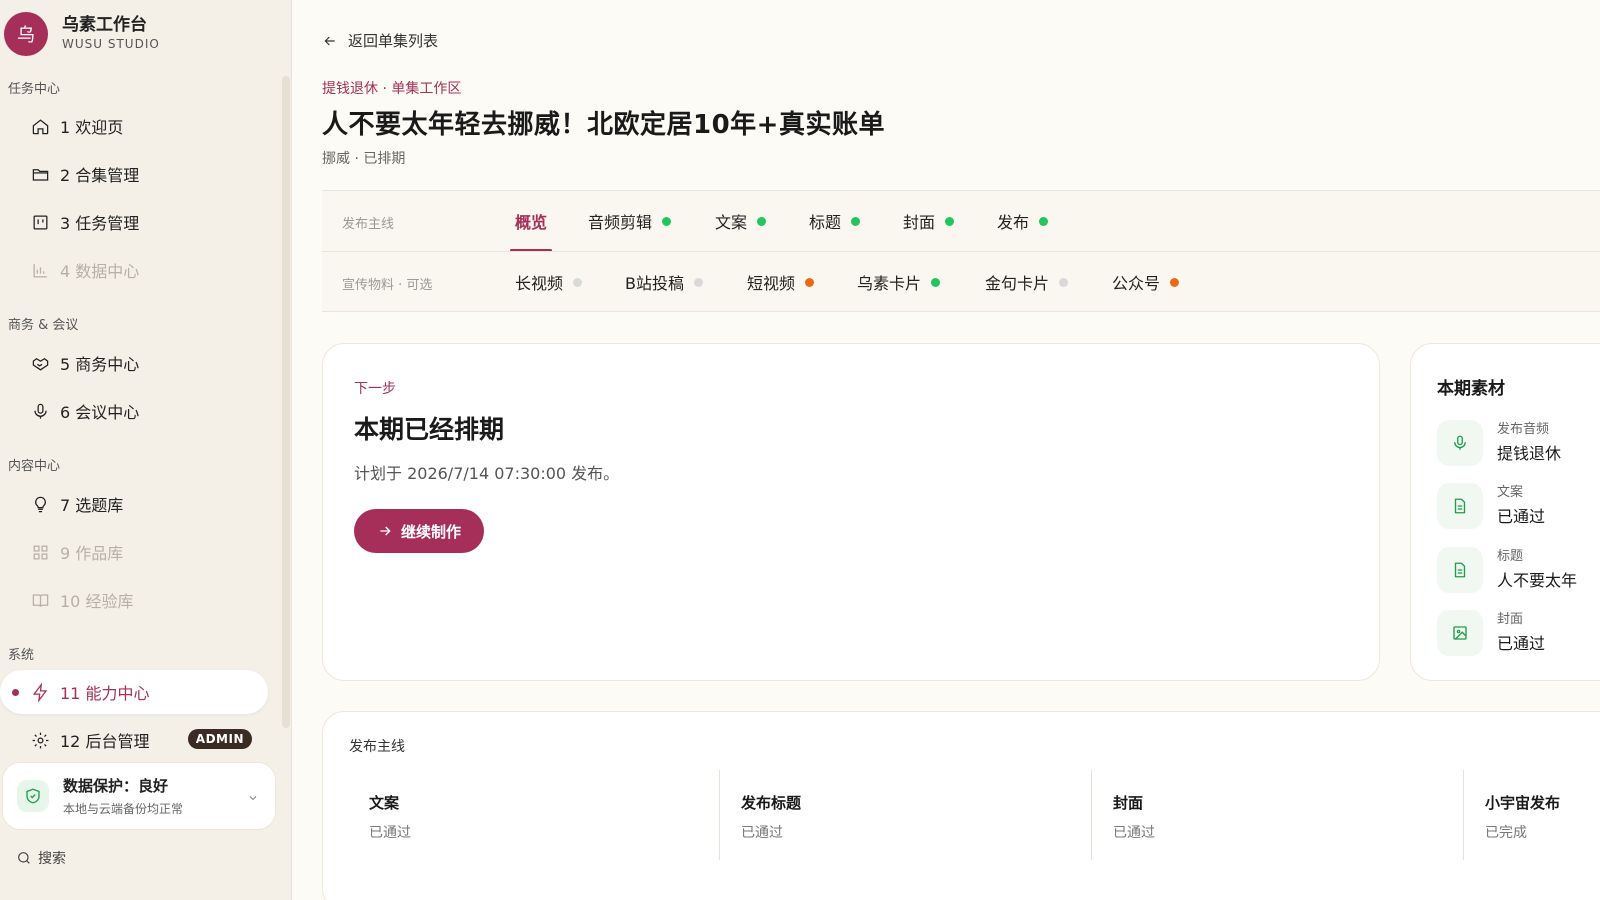  I want to click on materials-card: 本期素材 发布音频 提钱退休 文案 已通过 标题 人不要太年 封面 已通过, so click(1505, 512).